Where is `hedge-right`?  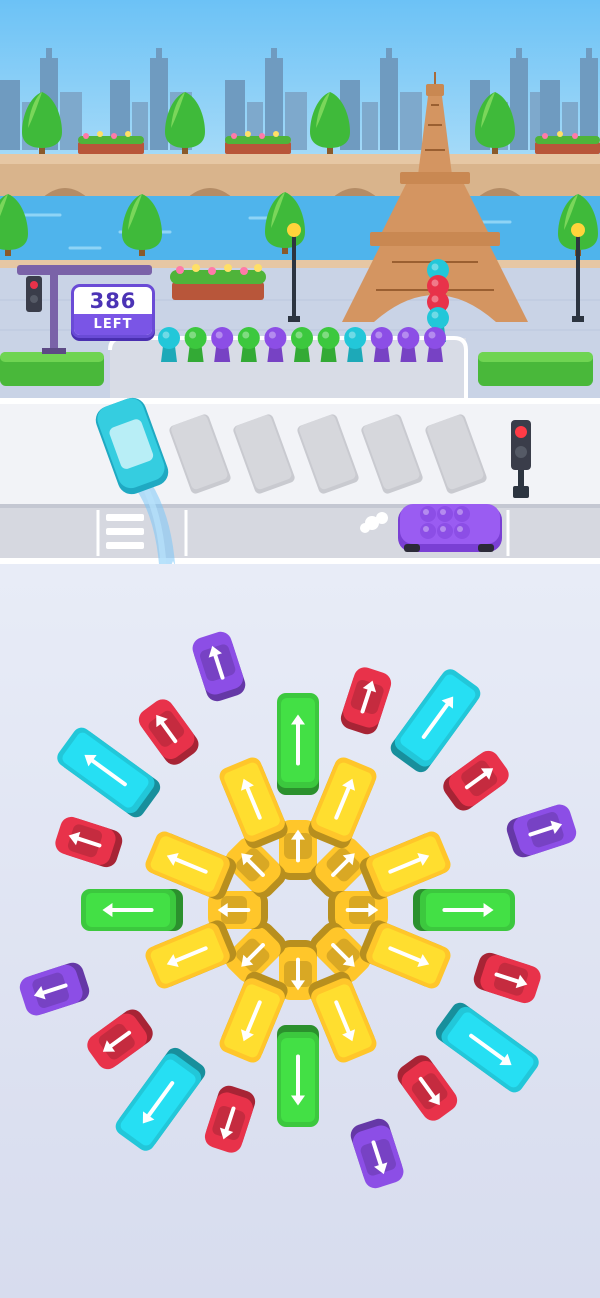 hedge-right is located at coordinates (535, 369).